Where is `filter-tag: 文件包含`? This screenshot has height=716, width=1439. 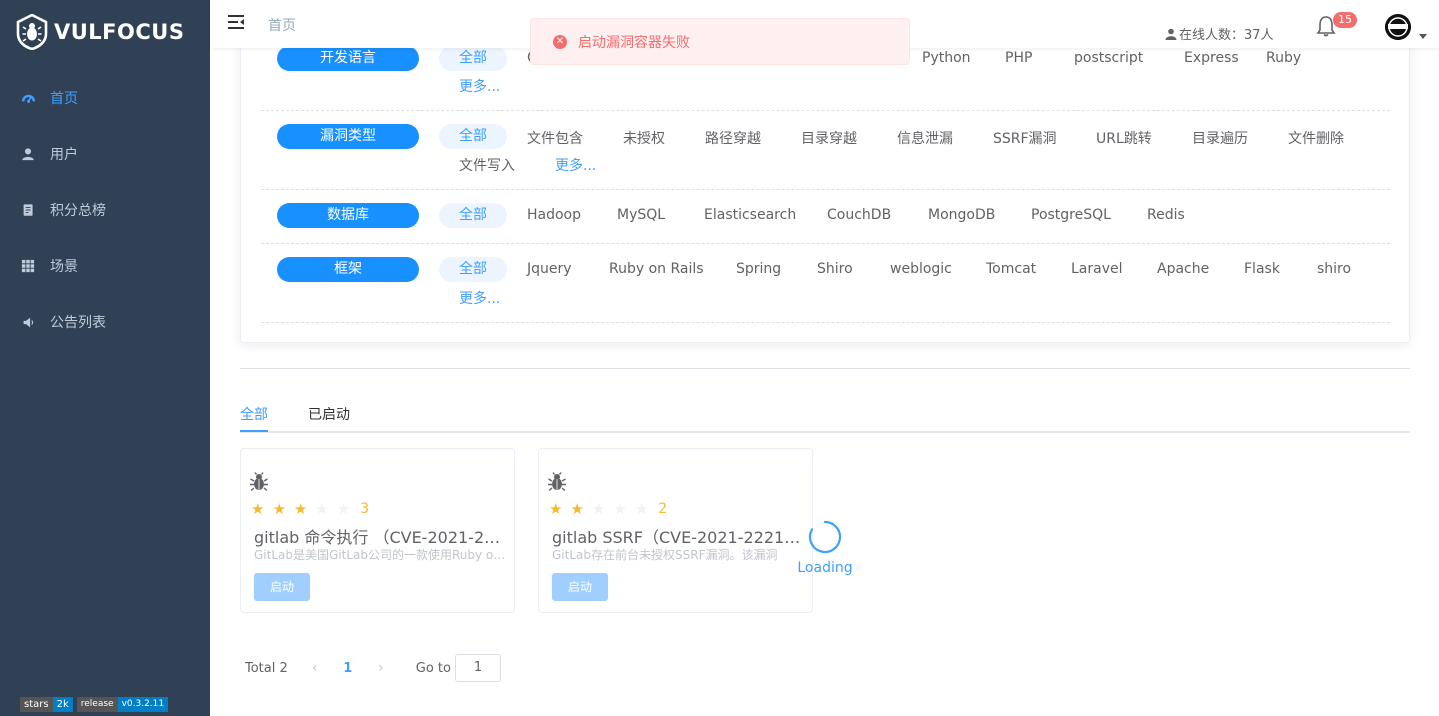 filter-tag: 文件包含 is located at coordinates (555, 138).